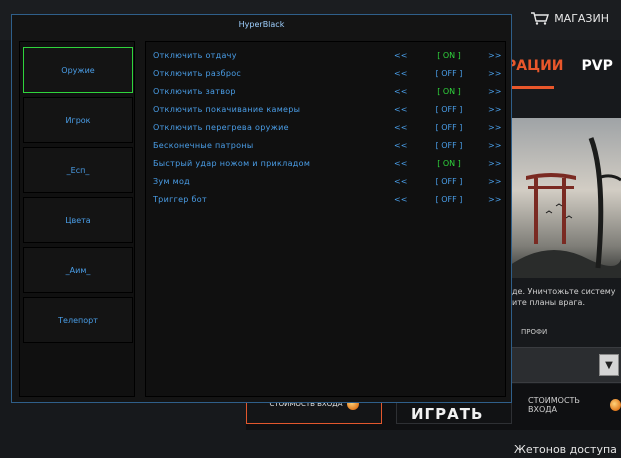  I want to click on store-button: МАГАЗИН, so click(570, 18).